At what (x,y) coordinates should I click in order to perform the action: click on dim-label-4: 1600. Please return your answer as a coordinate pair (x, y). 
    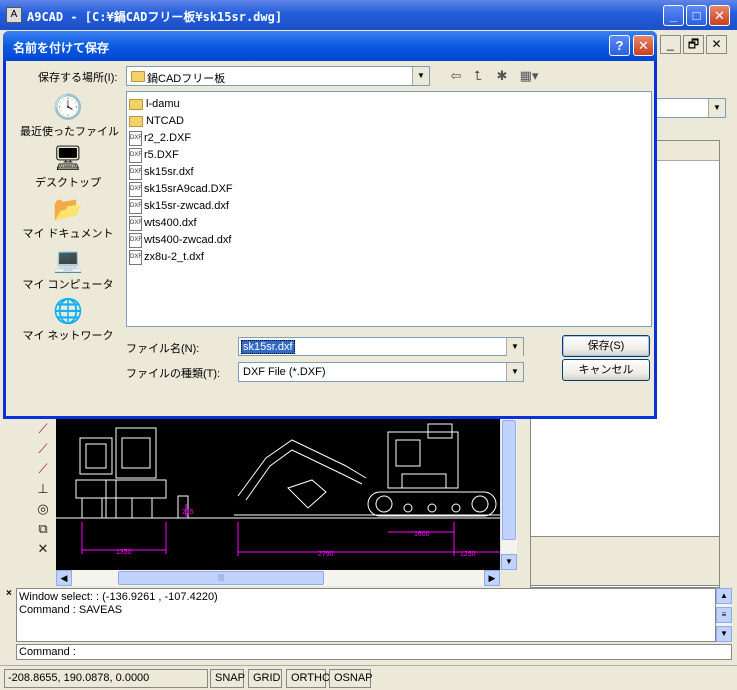
    Looking at the image, I should click on (422, 534).